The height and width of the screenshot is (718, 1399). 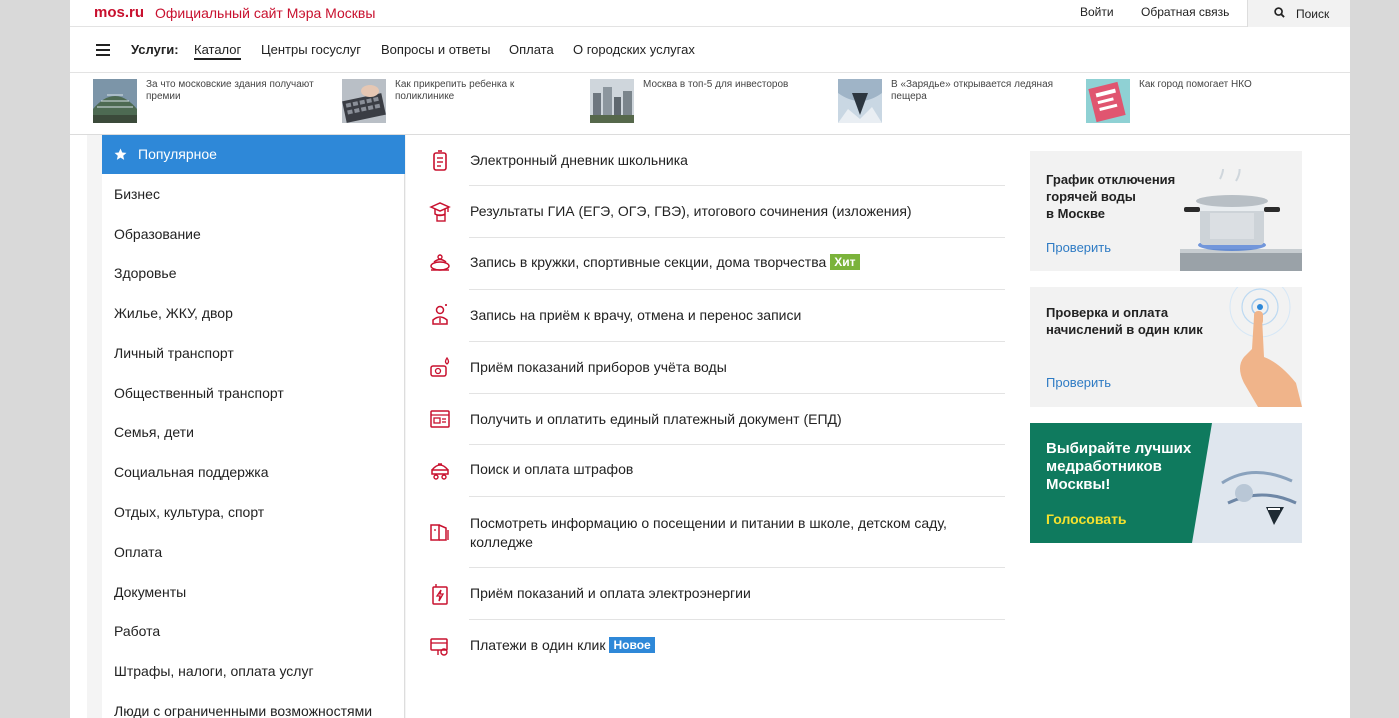 What do you see at coordinates (138, 552) in the screenshot?
I see `sidebar-item-payment: Оплата` at bounding box center [138, 552].